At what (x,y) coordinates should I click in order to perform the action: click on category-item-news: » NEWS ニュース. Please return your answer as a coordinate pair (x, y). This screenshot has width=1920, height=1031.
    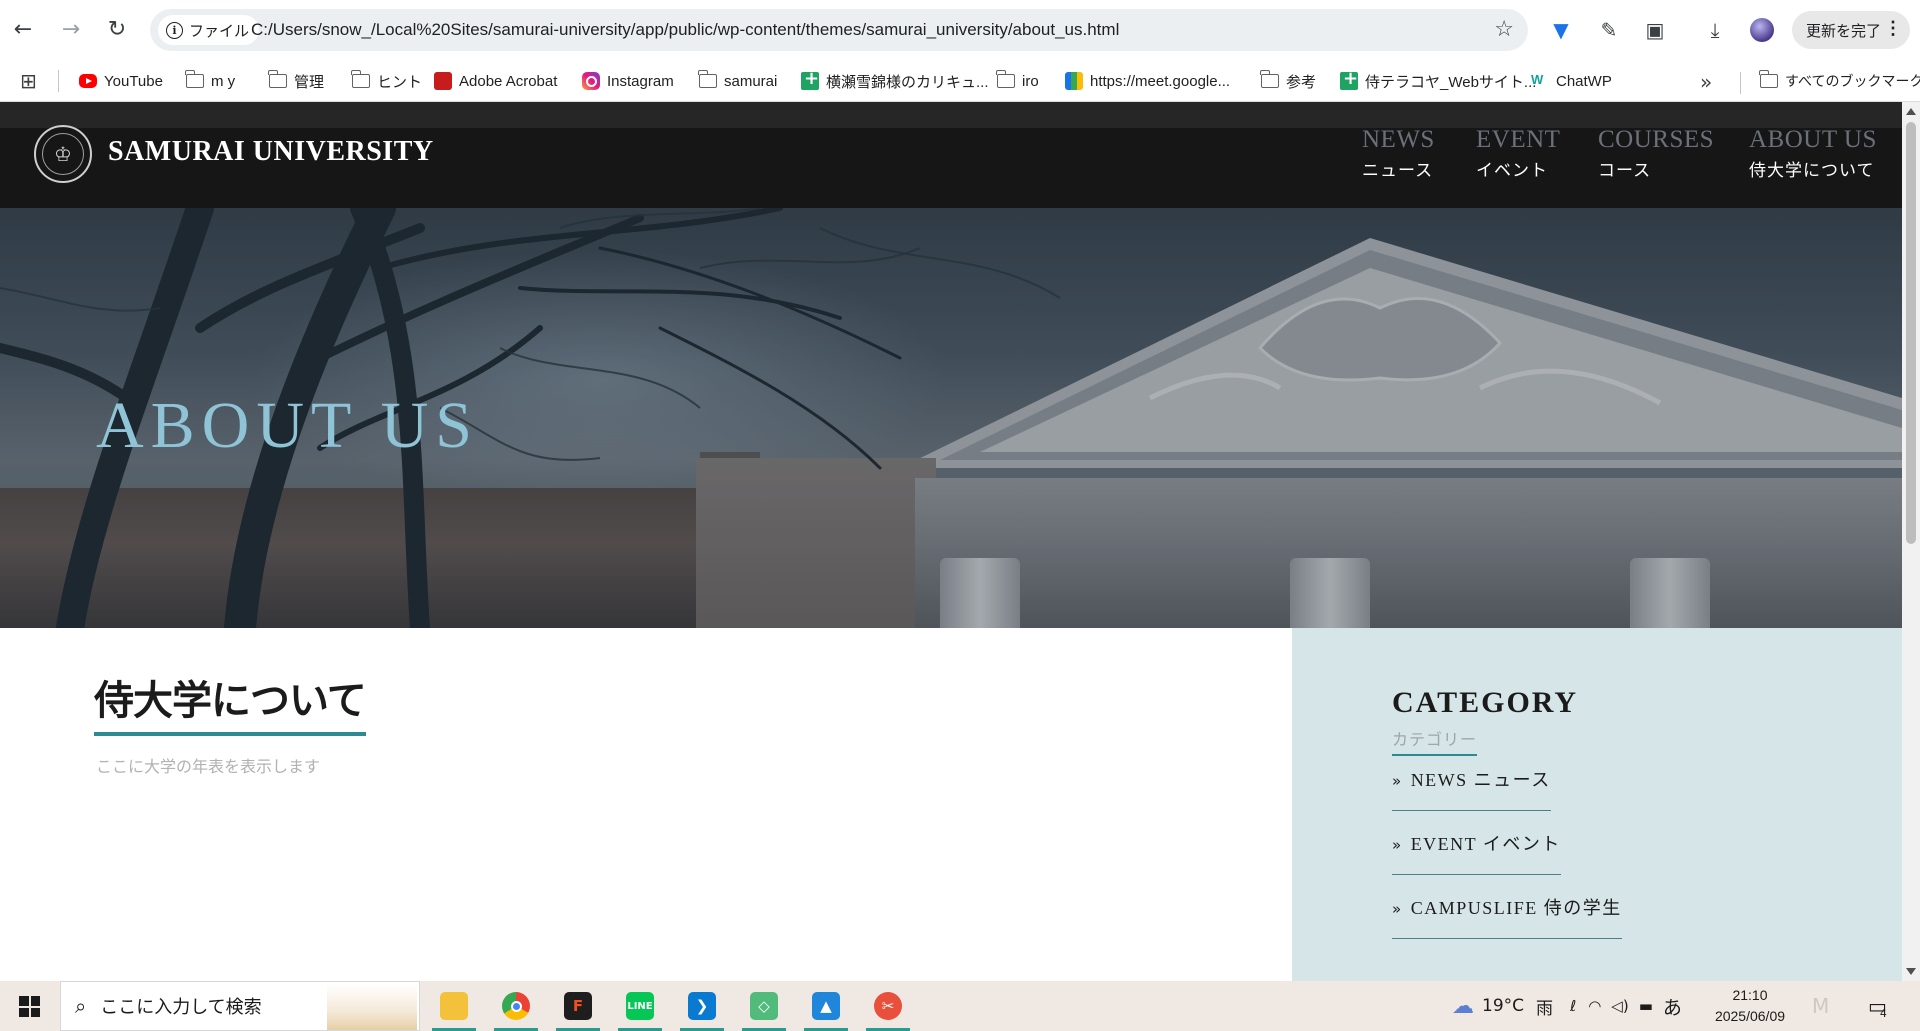
    Looking at the image, I should click on (1471, 788).